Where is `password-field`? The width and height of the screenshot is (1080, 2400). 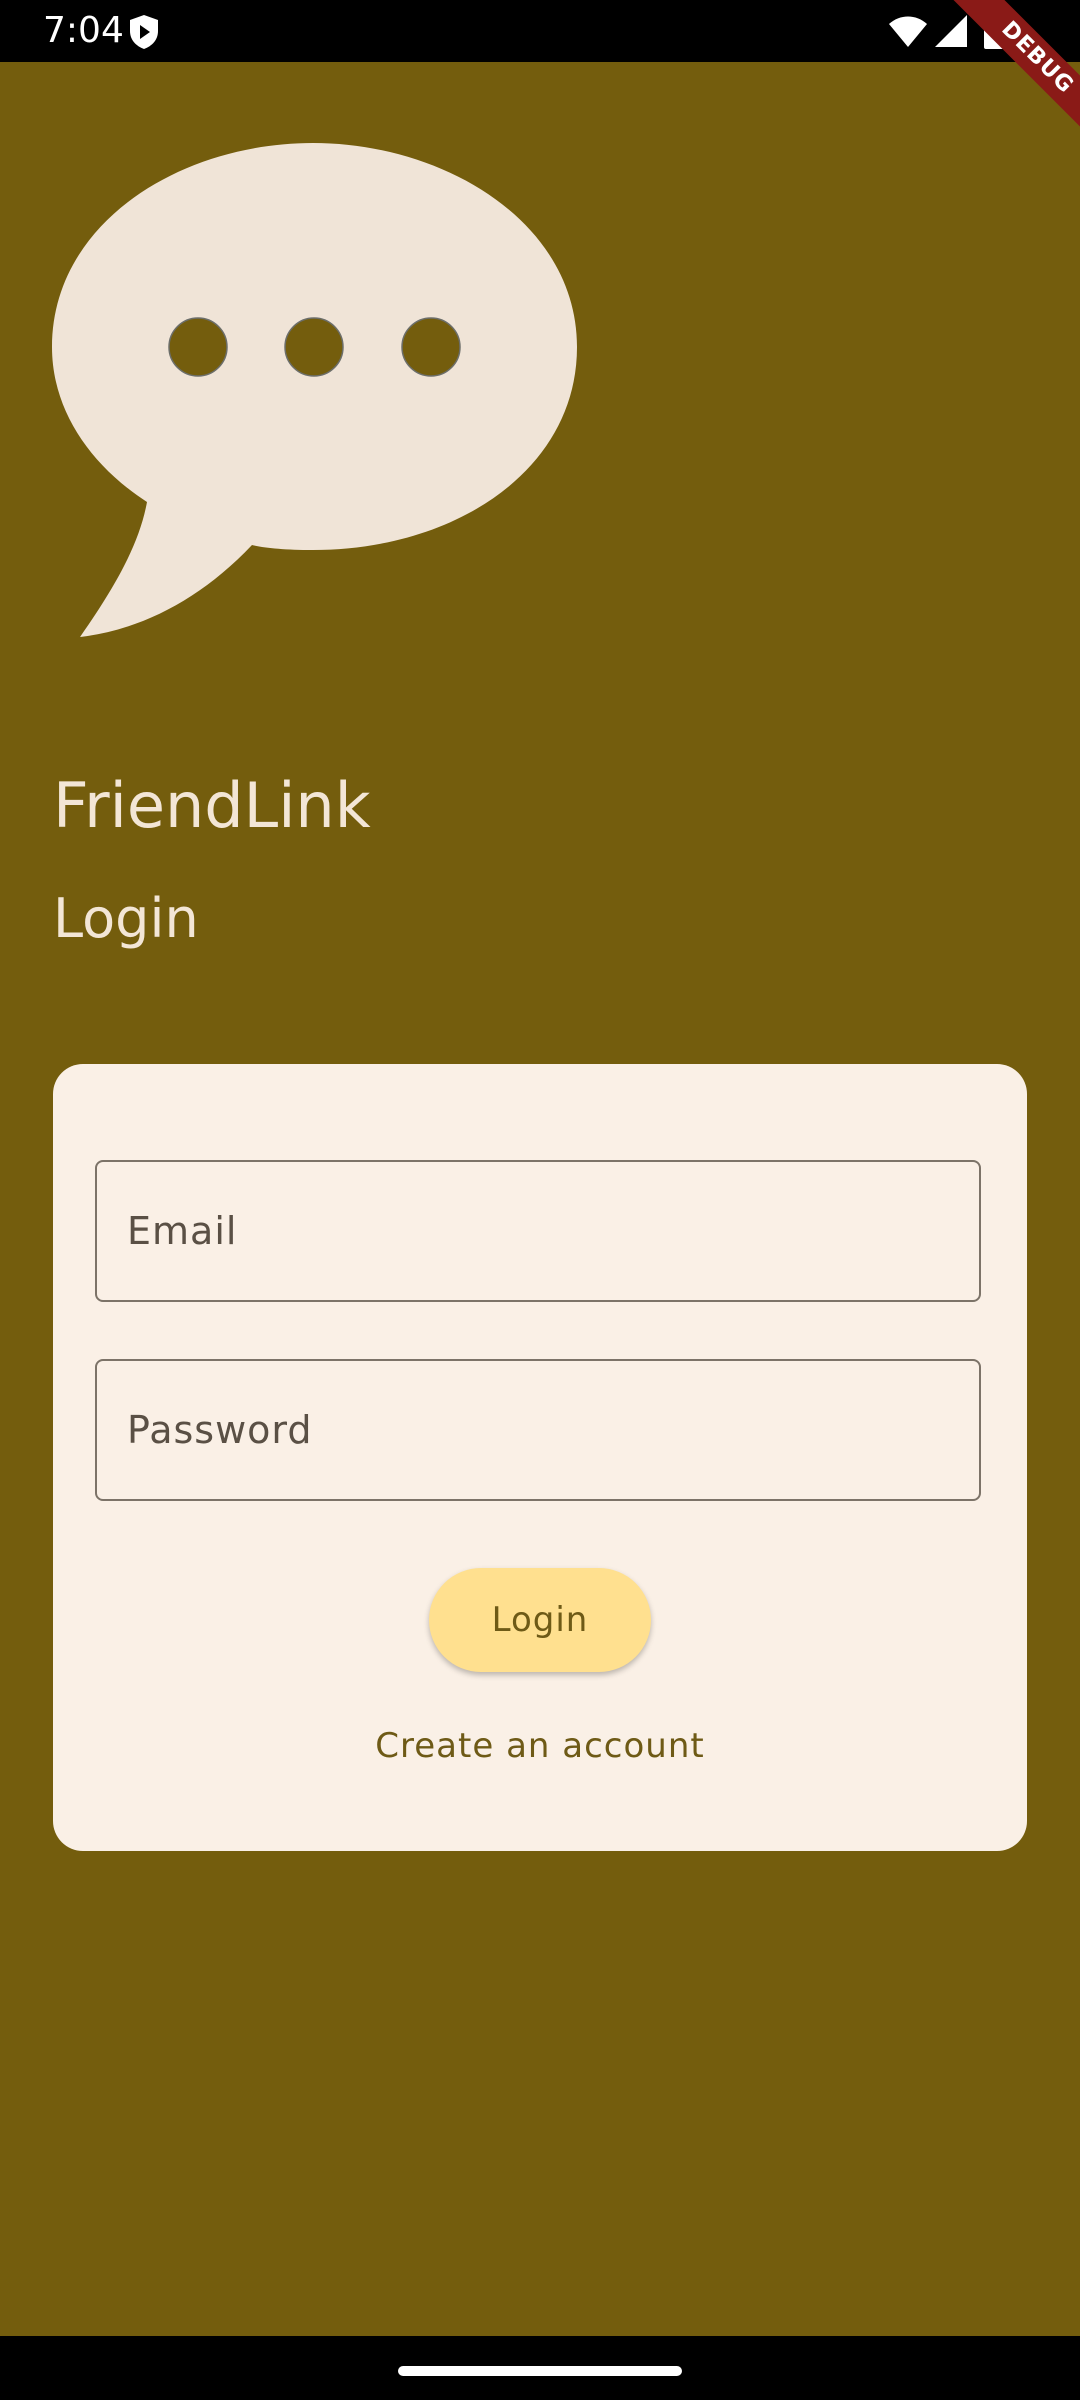
password-field is located at coordinates (538, 1430).